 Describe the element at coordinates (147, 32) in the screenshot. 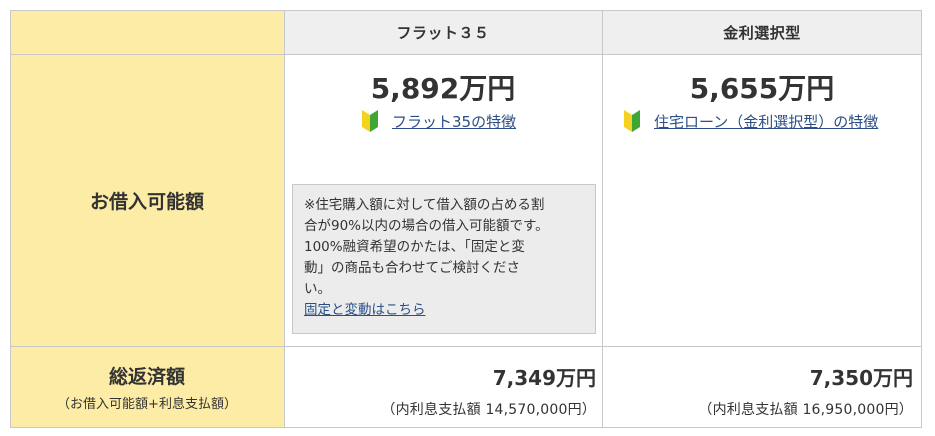

I see `corner-cell` at that location.